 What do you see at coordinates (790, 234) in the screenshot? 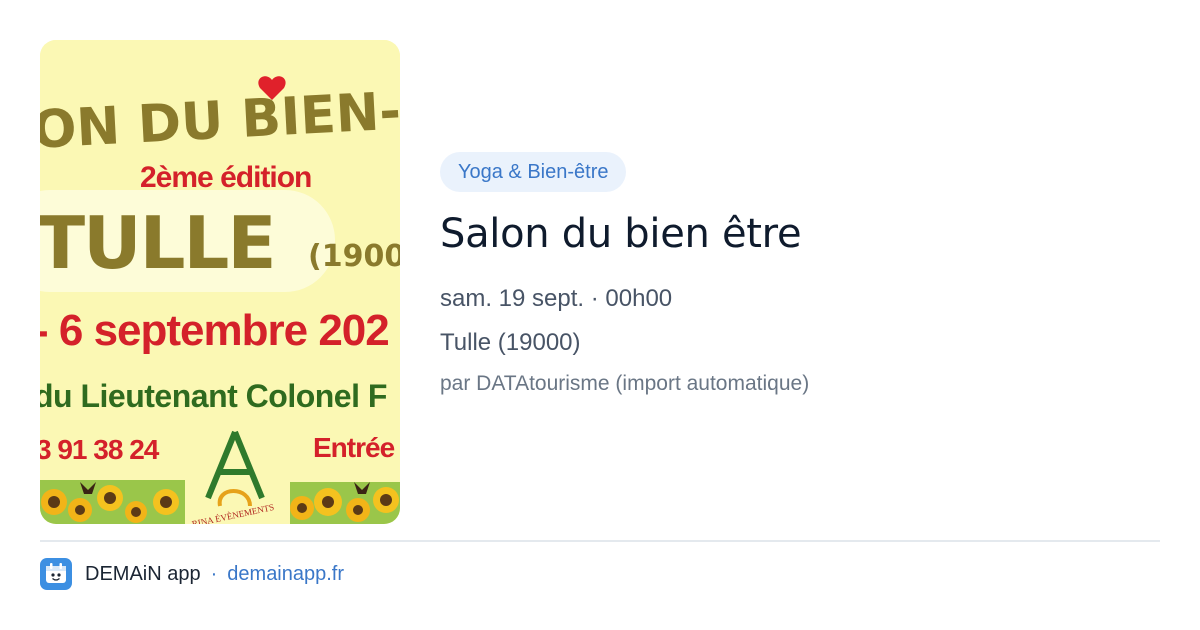
I see `event-title: Salon du bien être` at bounding box center [790, 234].